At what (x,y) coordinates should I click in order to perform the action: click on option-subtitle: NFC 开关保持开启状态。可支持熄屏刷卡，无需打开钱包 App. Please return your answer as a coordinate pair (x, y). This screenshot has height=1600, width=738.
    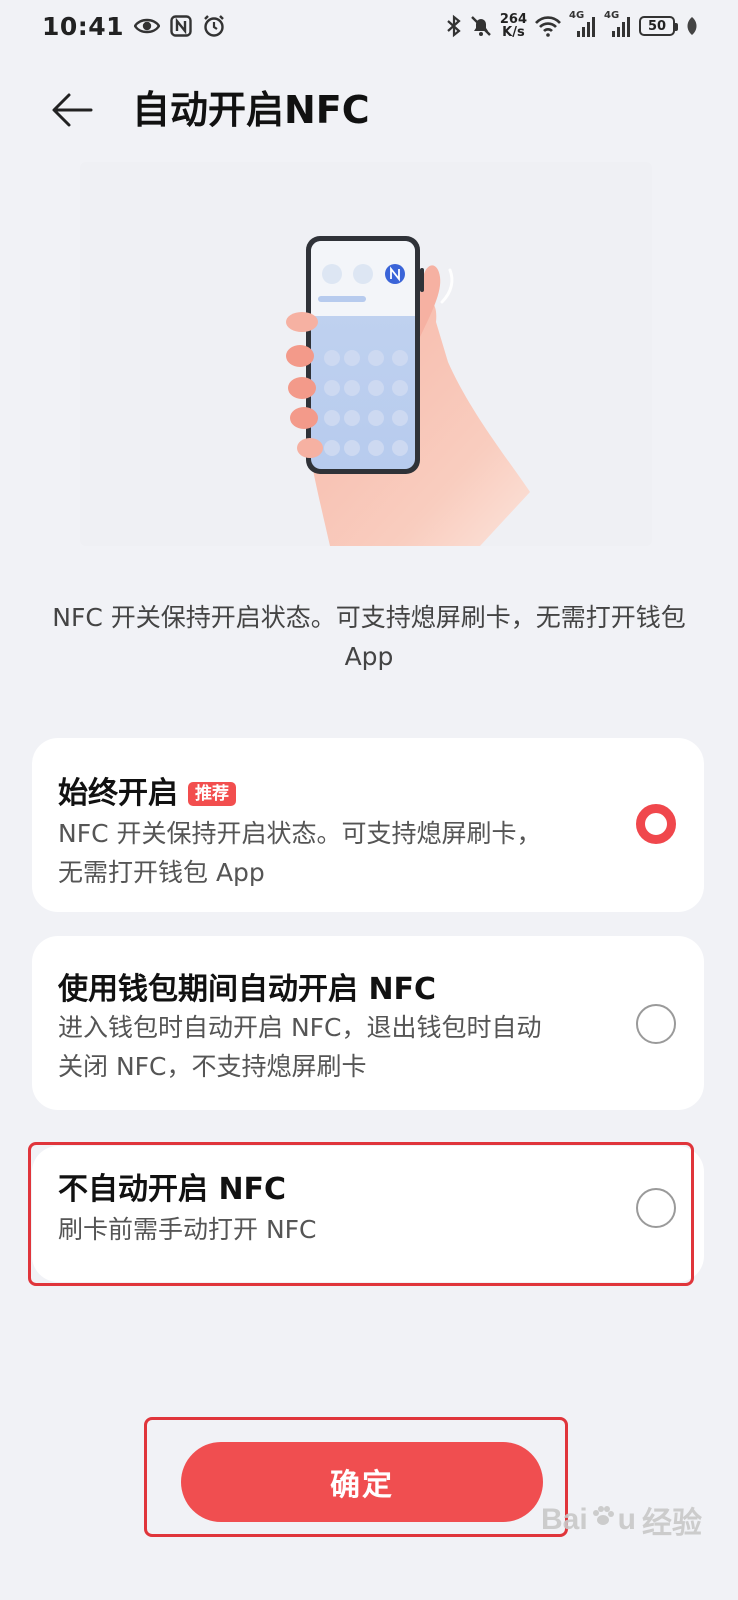
    Looking at the image, I should click on (300, 853).